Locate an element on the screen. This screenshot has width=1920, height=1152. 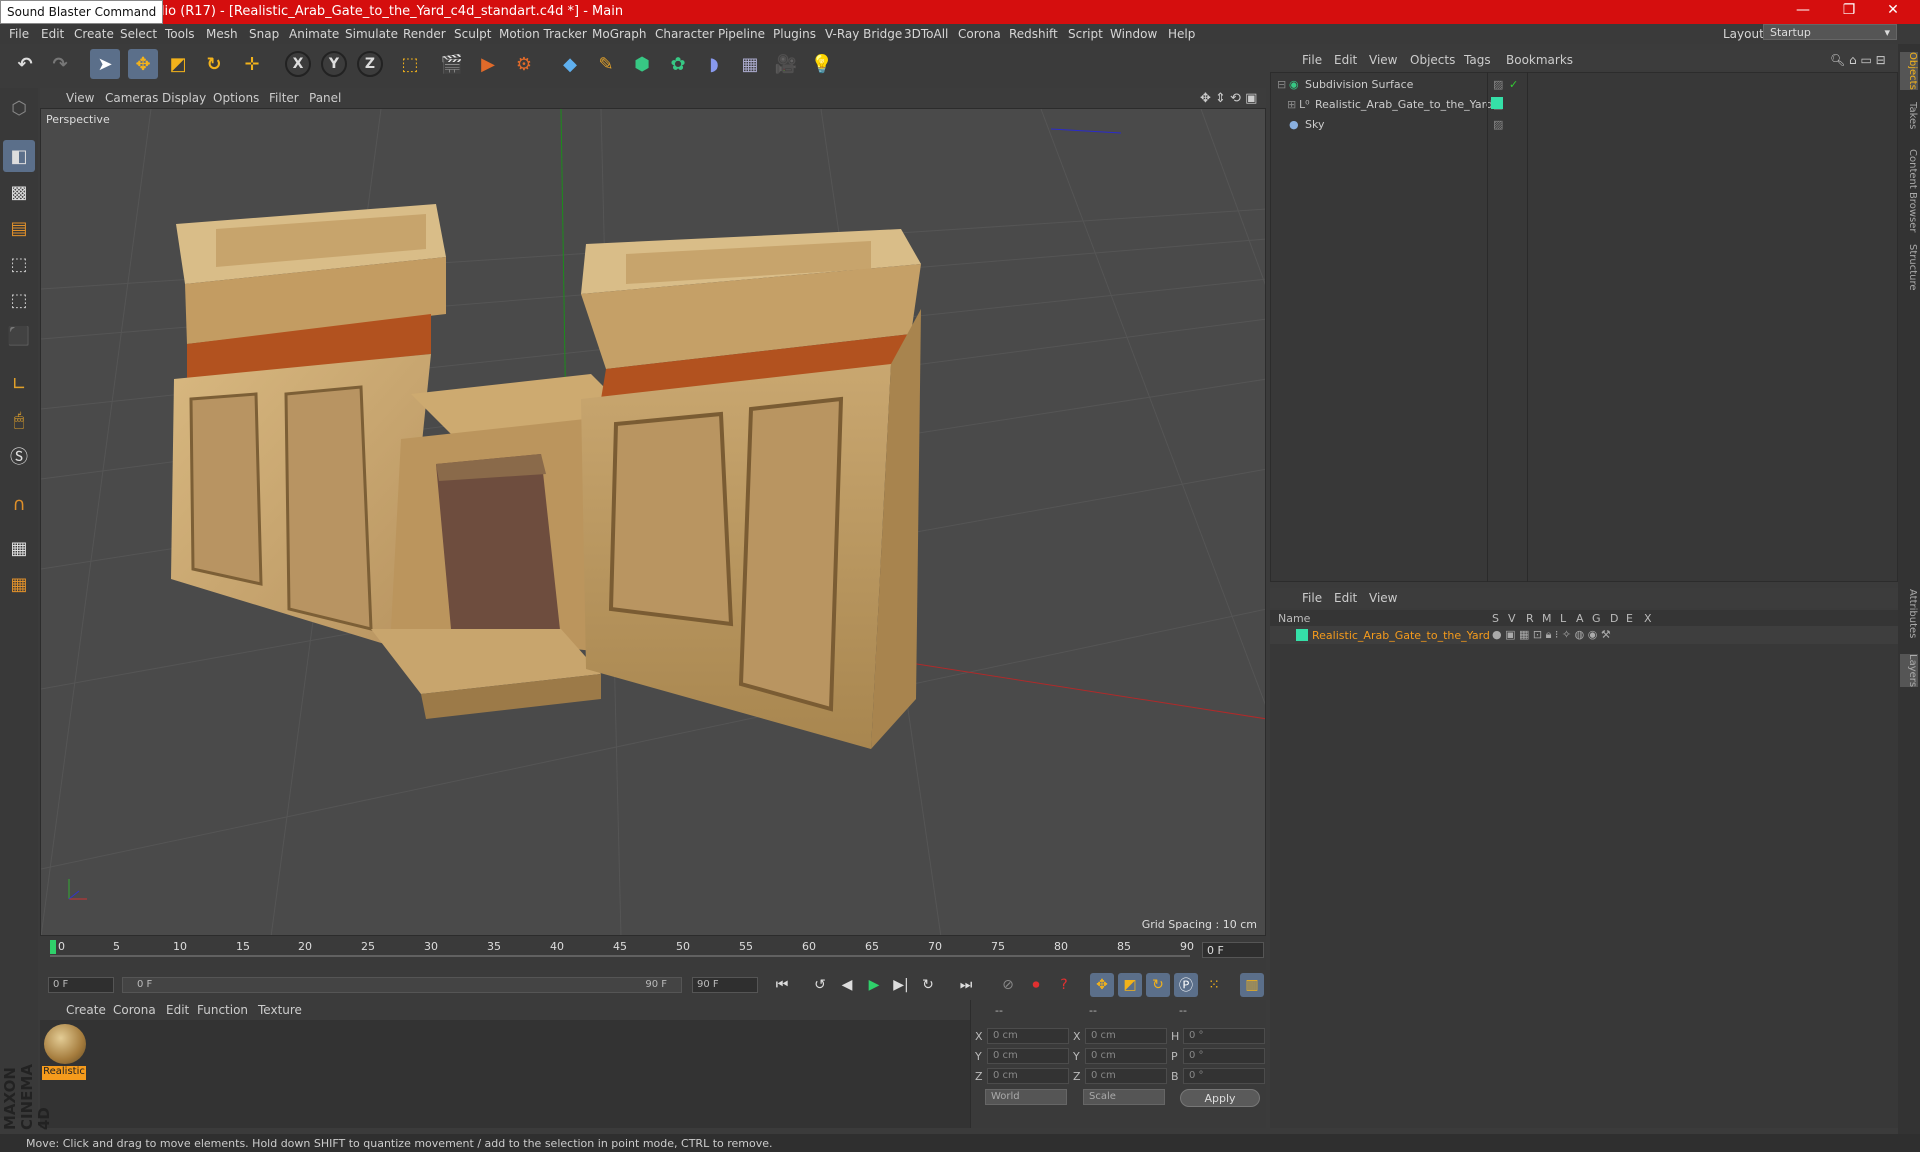
next-key-icon: ↻ is located at coordinates (928, 985).